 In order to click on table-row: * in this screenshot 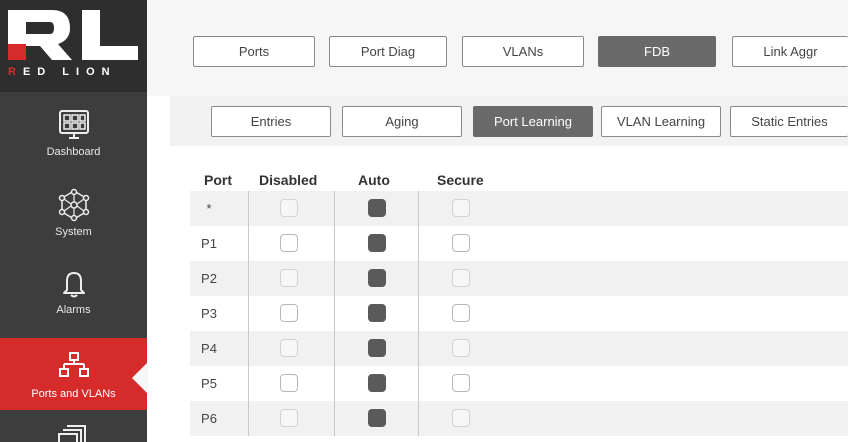, I will do `click(519, 208)`.